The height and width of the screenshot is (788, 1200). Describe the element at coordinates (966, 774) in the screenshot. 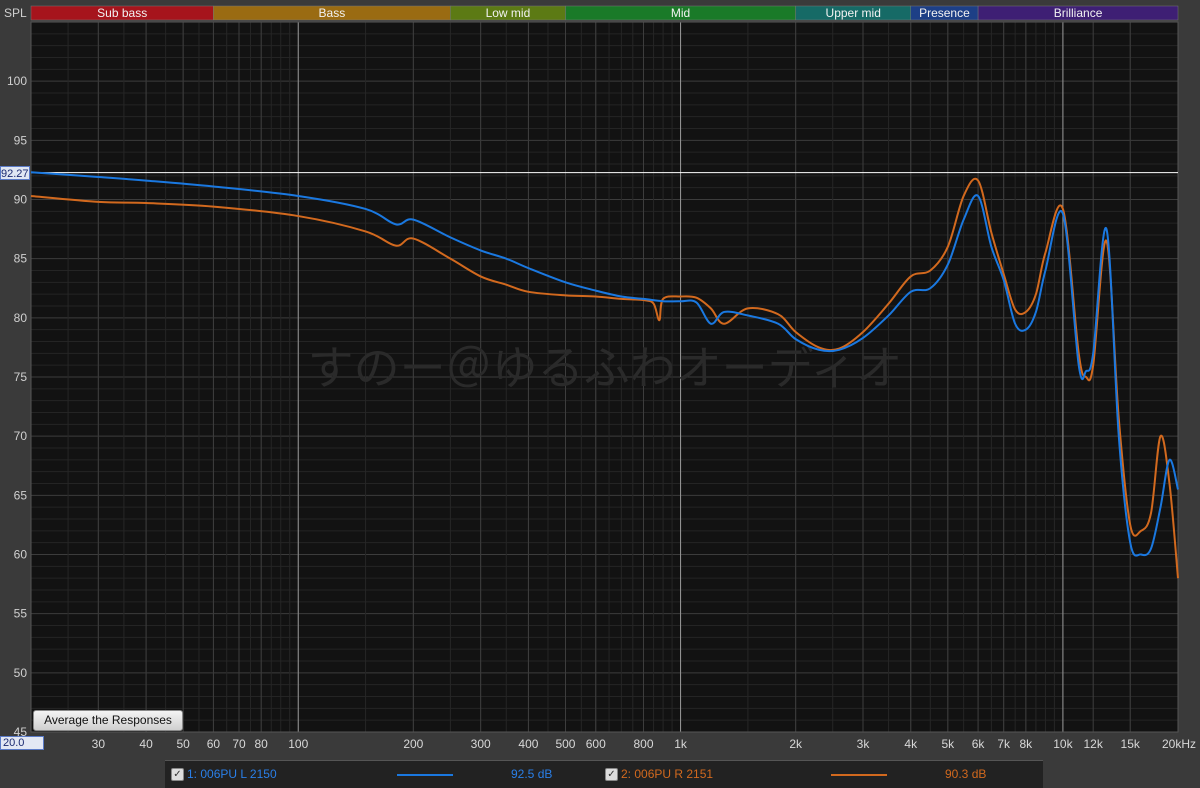

I see `legend-value-2: 90.3 dB` at that location.